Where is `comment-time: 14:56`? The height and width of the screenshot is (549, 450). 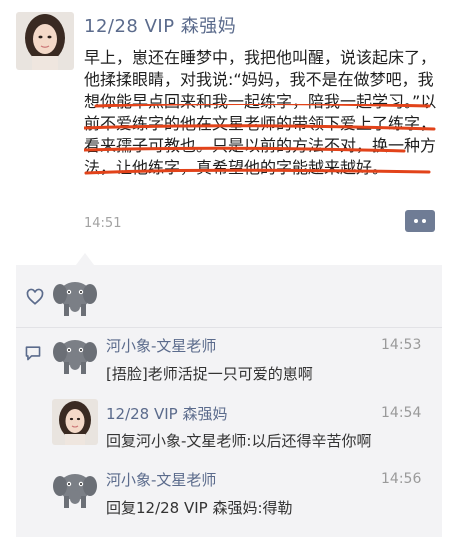 comment-time: 14:56 is located at coordinates (401, 479).